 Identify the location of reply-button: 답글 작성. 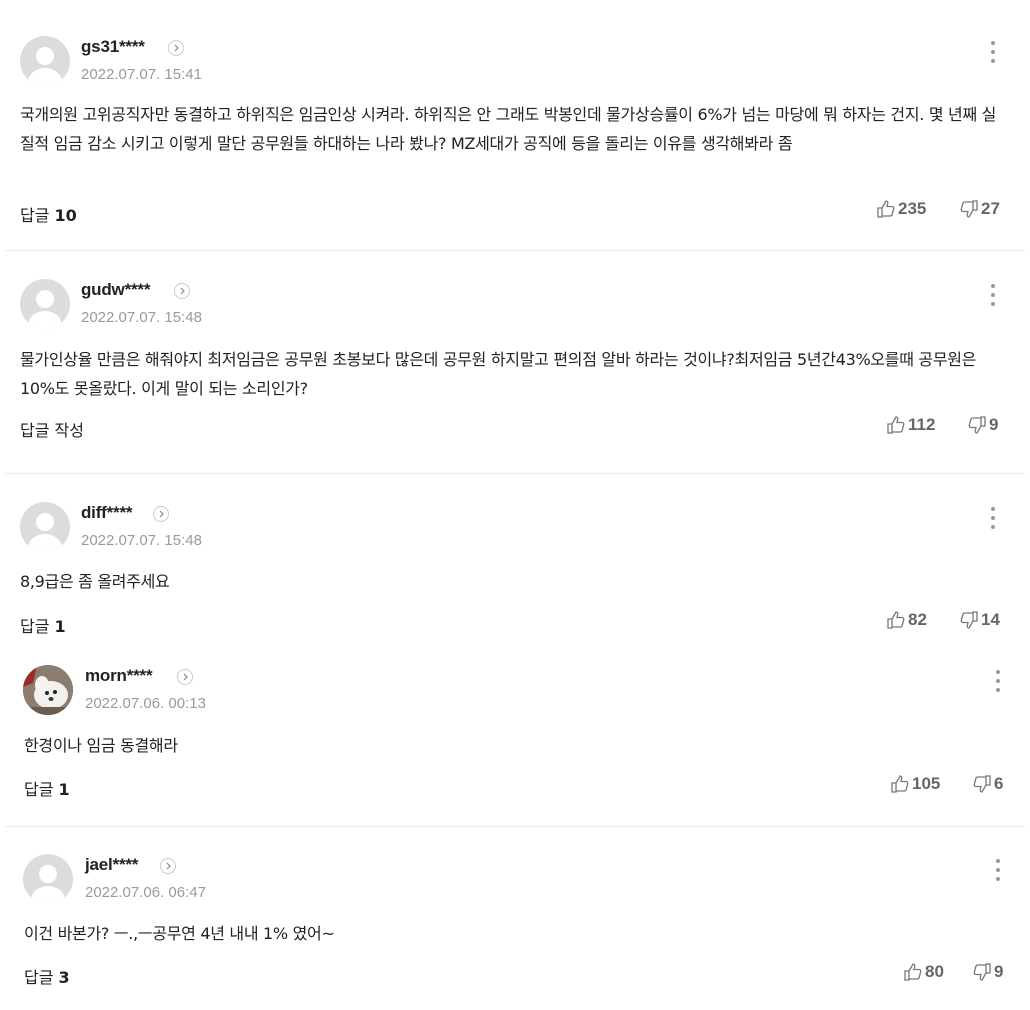
(52, 429).